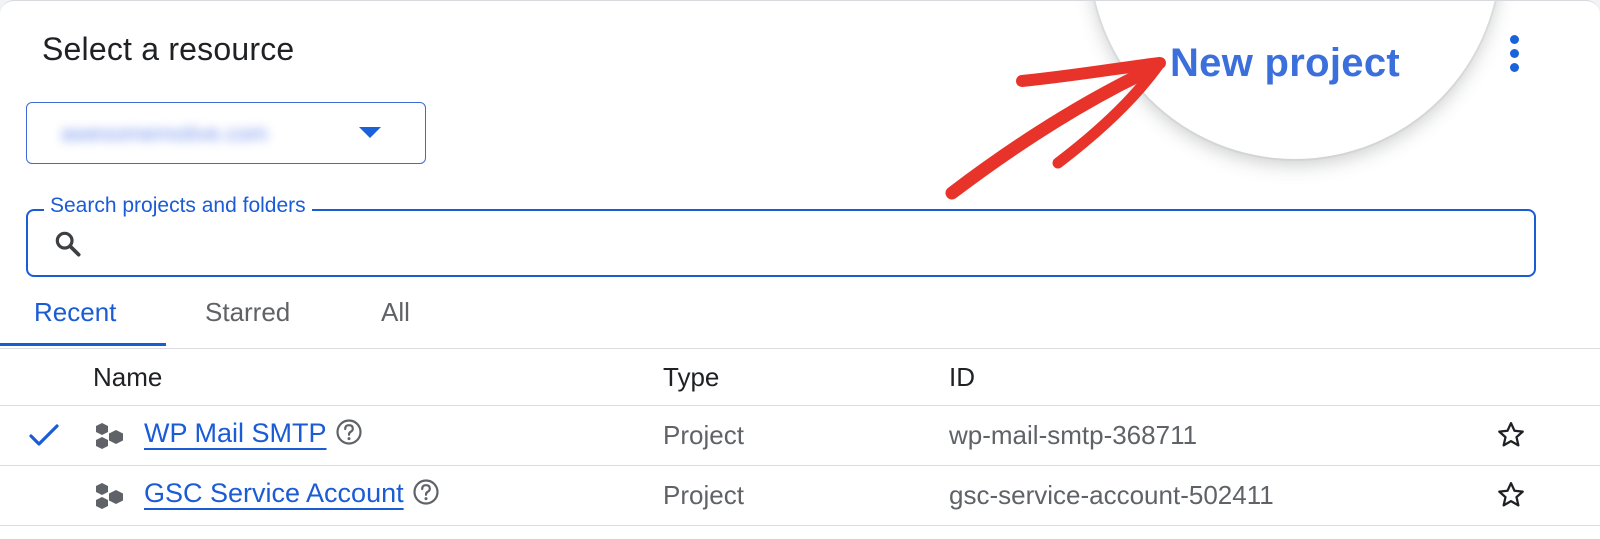 The width and height of the screenshot is (1600, 539). I want to click on table-row: WP Mail SMTP Project wp-mail-smtp-368711, so click(800, 436).